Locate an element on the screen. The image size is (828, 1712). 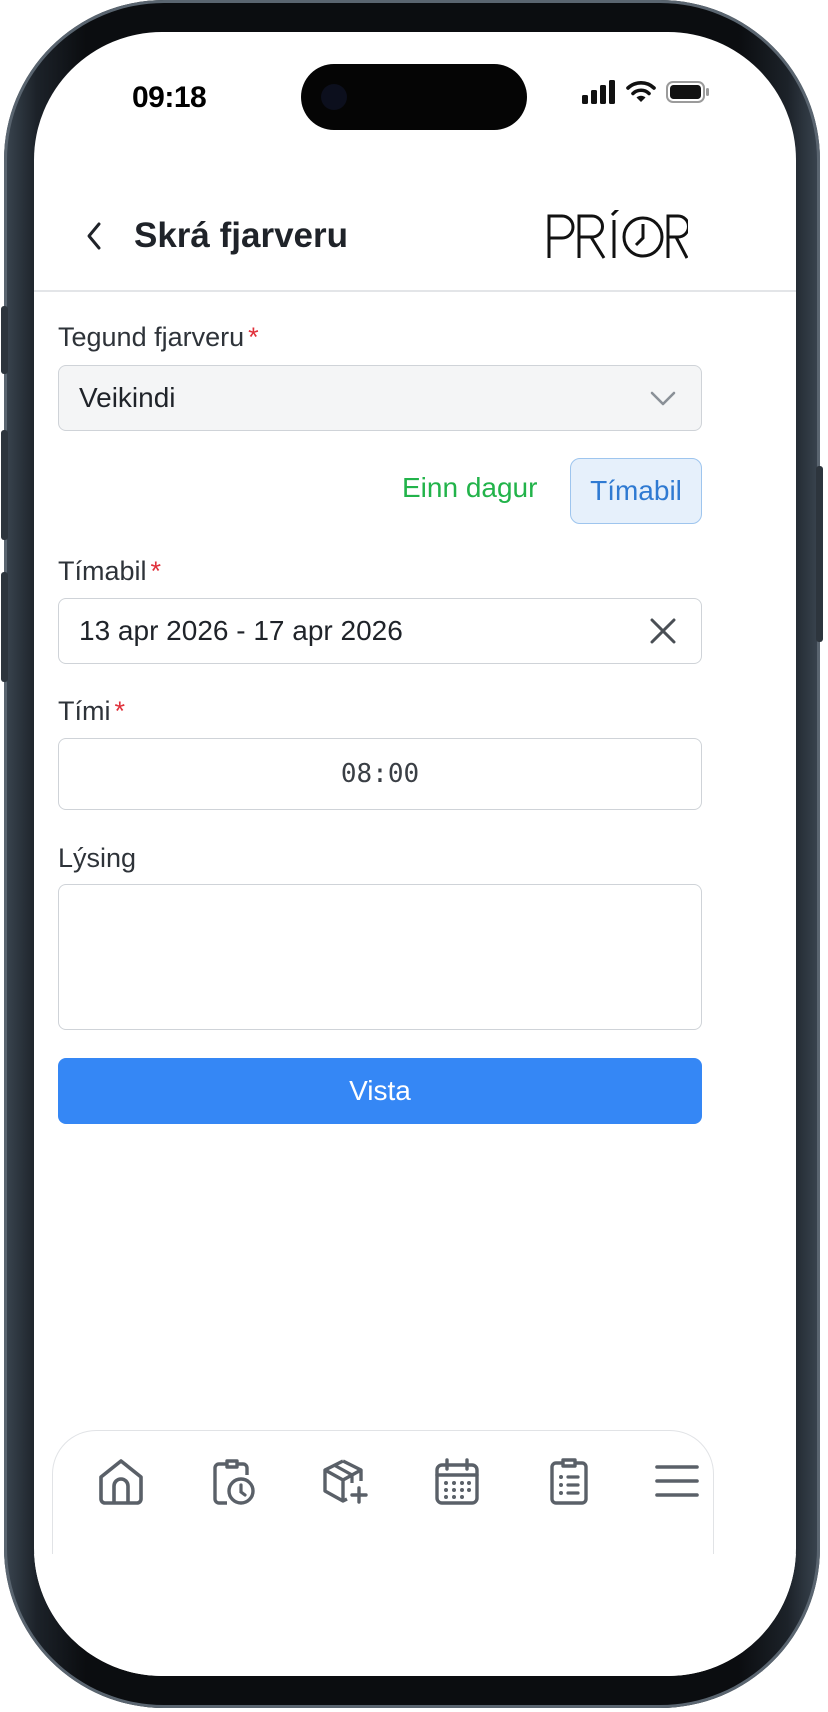
date-range-field: 13 apr 2026 - 17 apr 2026 is located at coordinates (380, 631).